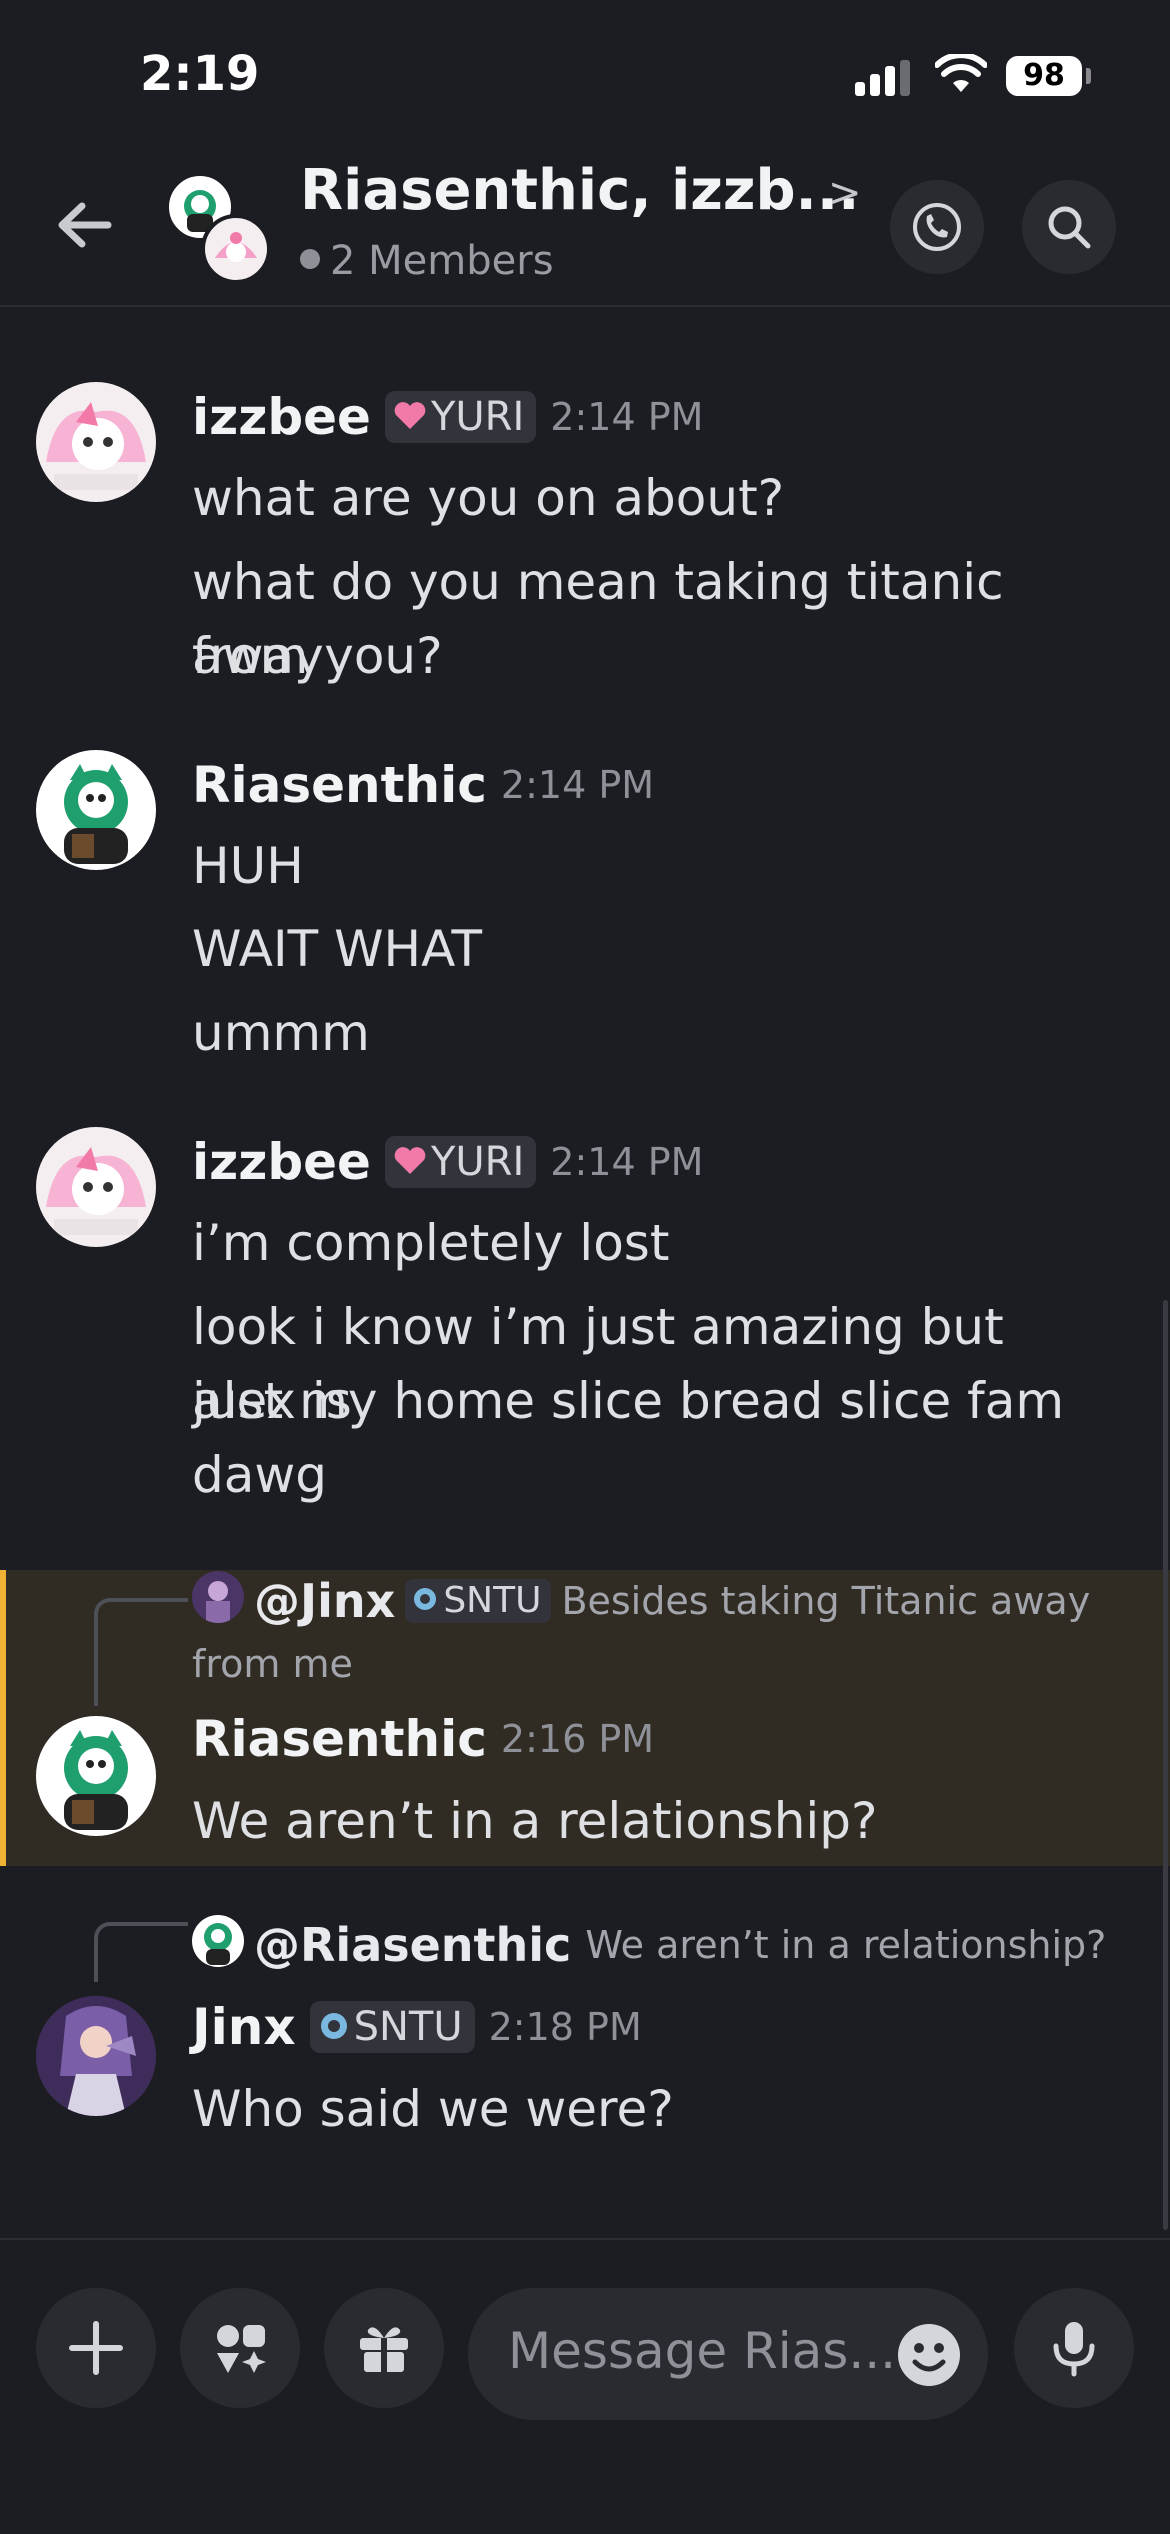 This screenshot has height=2534, width=1170. What do you see at coordinates (260, 1475) in the screenshot?
I see `message-line: dawg` at bounding box center [260, 1475].